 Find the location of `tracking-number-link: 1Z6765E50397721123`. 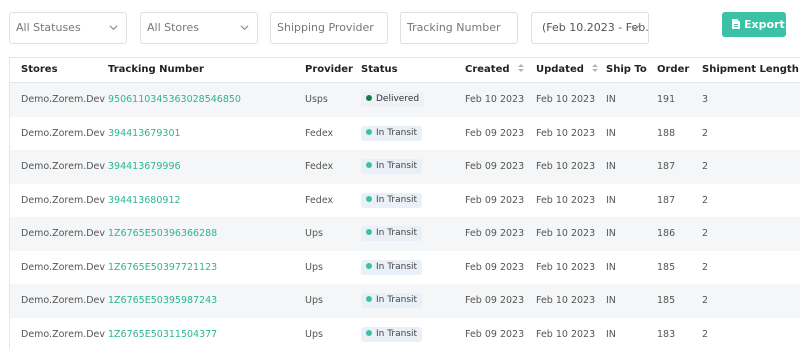

tracking-number-link: 1Z6765E50397721123 is located at coordinates (162, 268).